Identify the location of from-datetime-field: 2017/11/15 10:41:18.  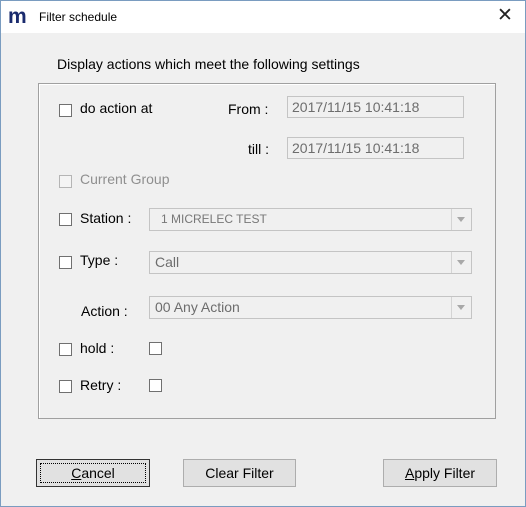
(375, 107).